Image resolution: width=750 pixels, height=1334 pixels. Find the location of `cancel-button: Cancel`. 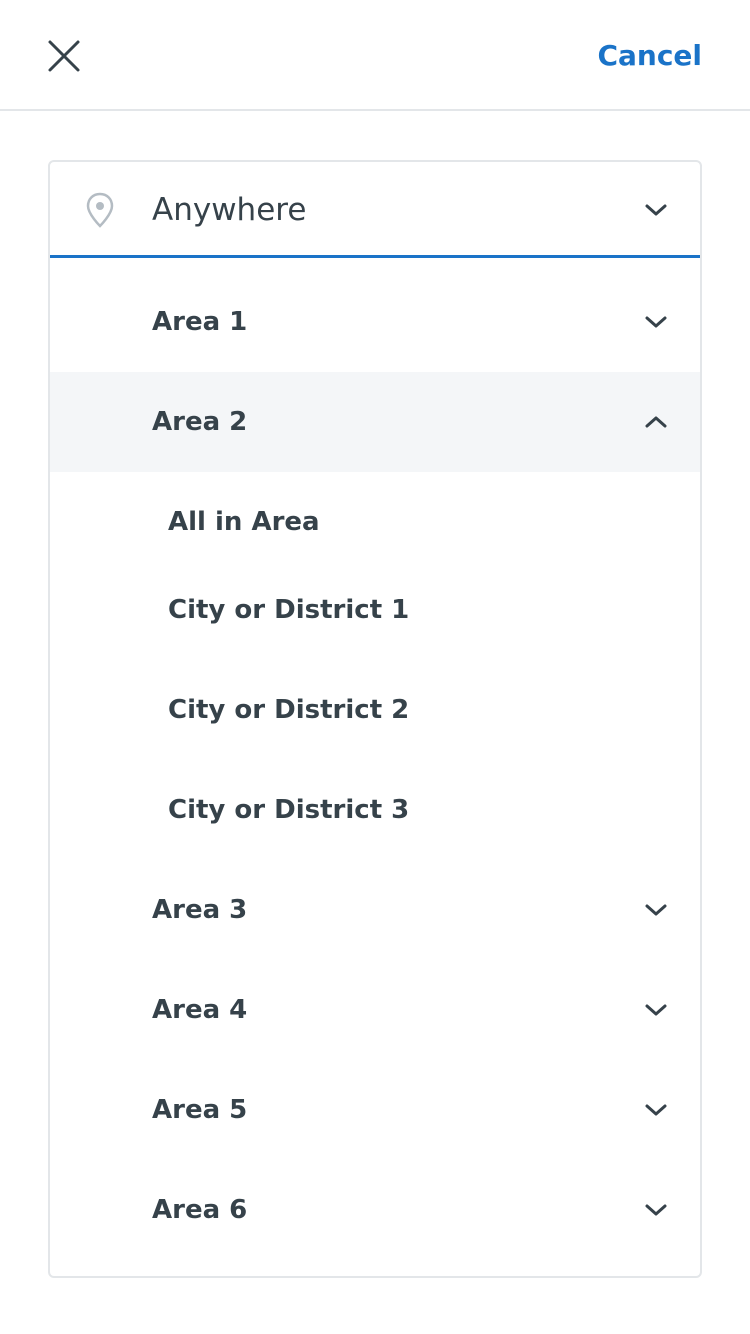

cancel-button: Cancel is located at coordinates (649, 56).